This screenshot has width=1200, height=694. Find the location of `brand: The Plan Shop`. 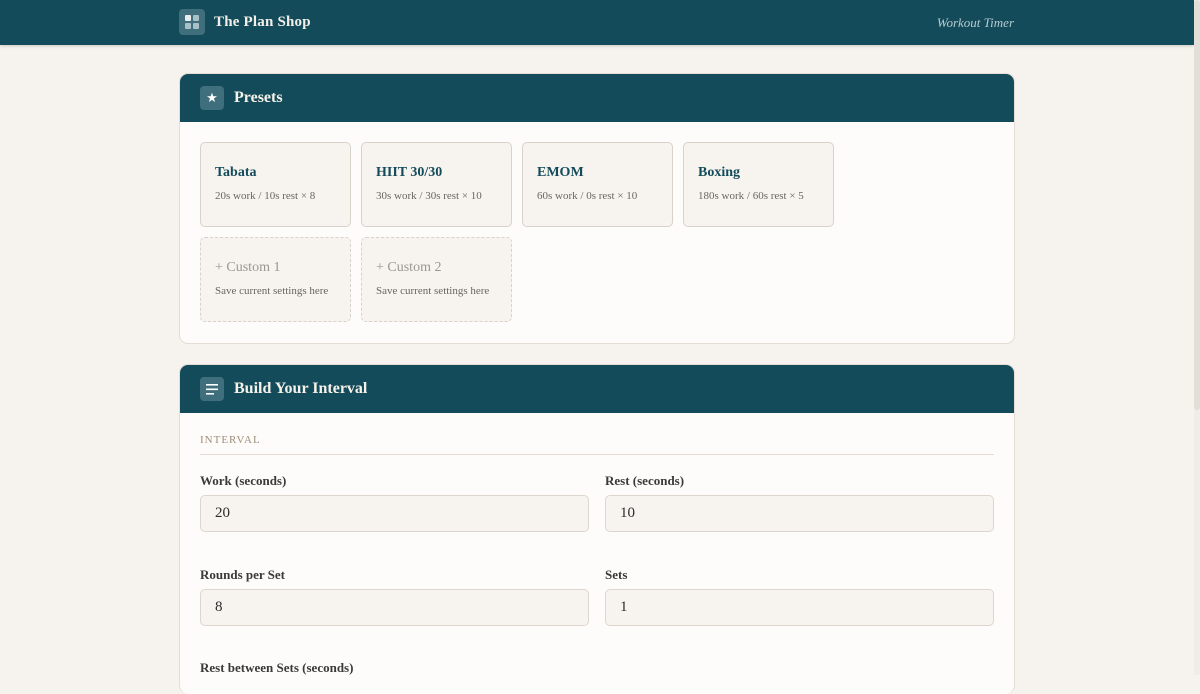

brand: The Plan Shop is located at coordinates (245, 22).